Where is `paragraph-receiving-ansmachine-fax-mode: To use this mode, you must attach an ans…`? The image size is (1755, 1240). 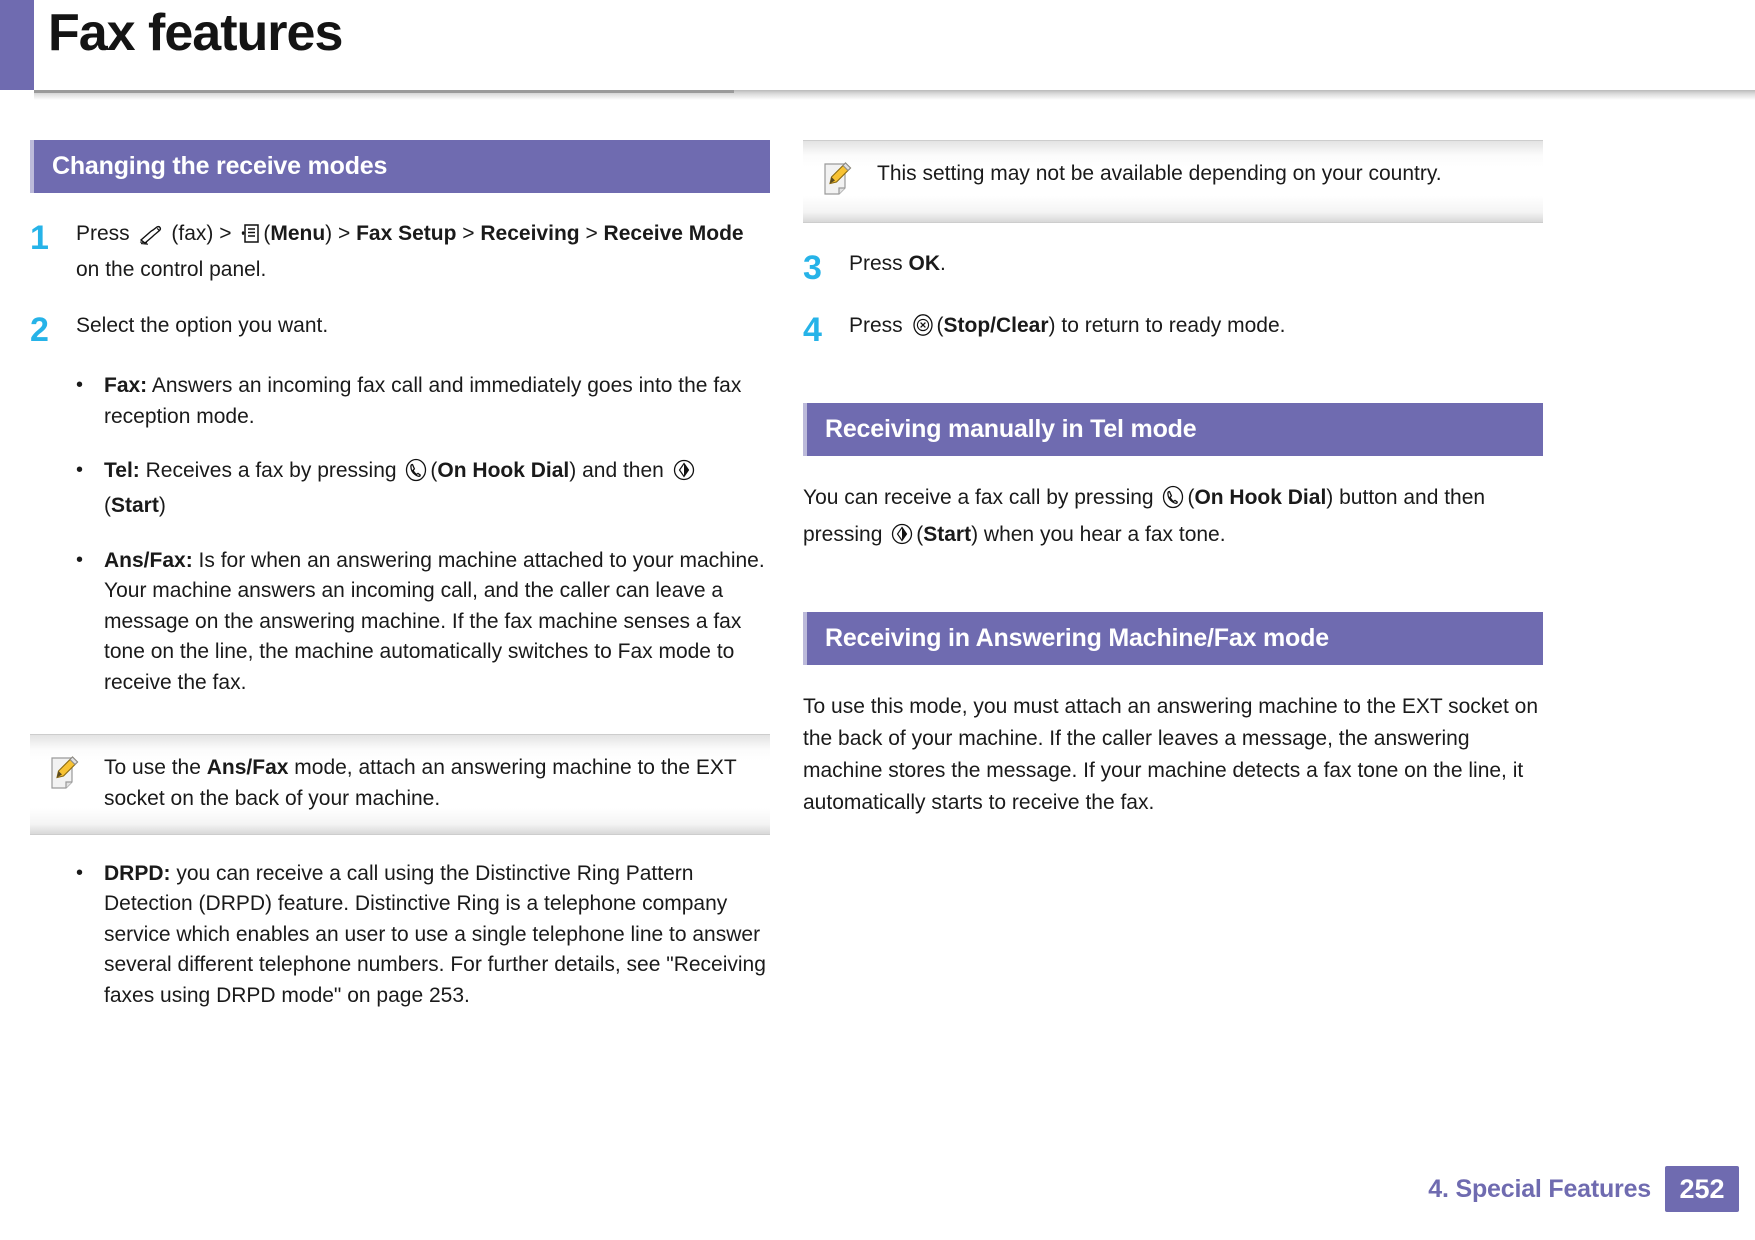
paragraph-receiving-ansmachine-fax-mode: To use this mode, you must attach an ans… is located at coordinates (1171, 755).